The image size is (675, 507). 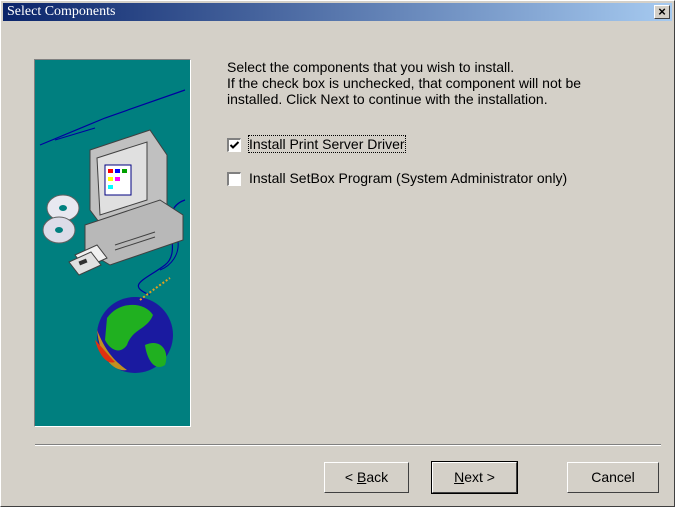 What do you see at coordinates (134, 197) in the screenshot?
I see `computer-icon` at bounding box center [134, 197].